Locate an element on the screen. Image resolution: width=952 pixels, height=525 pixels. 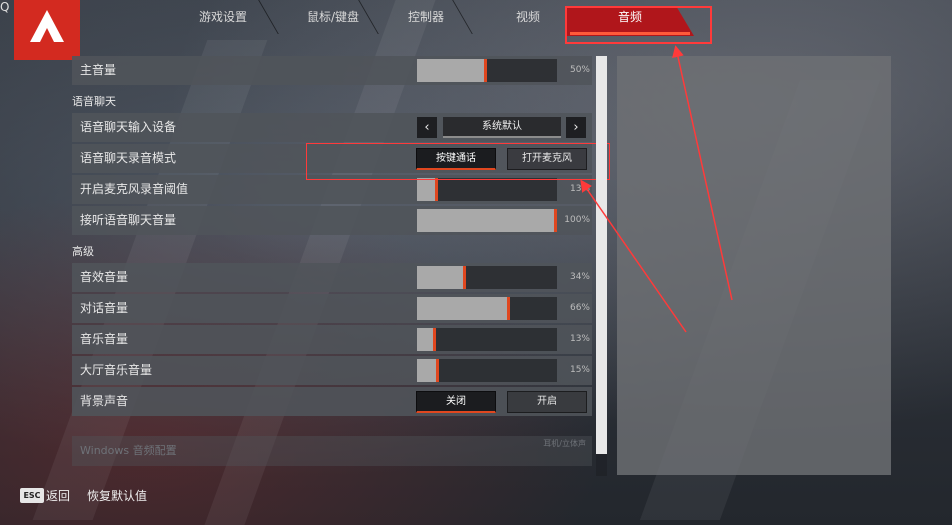
chevron-right-icon: › is located at coordinates (576, 127).